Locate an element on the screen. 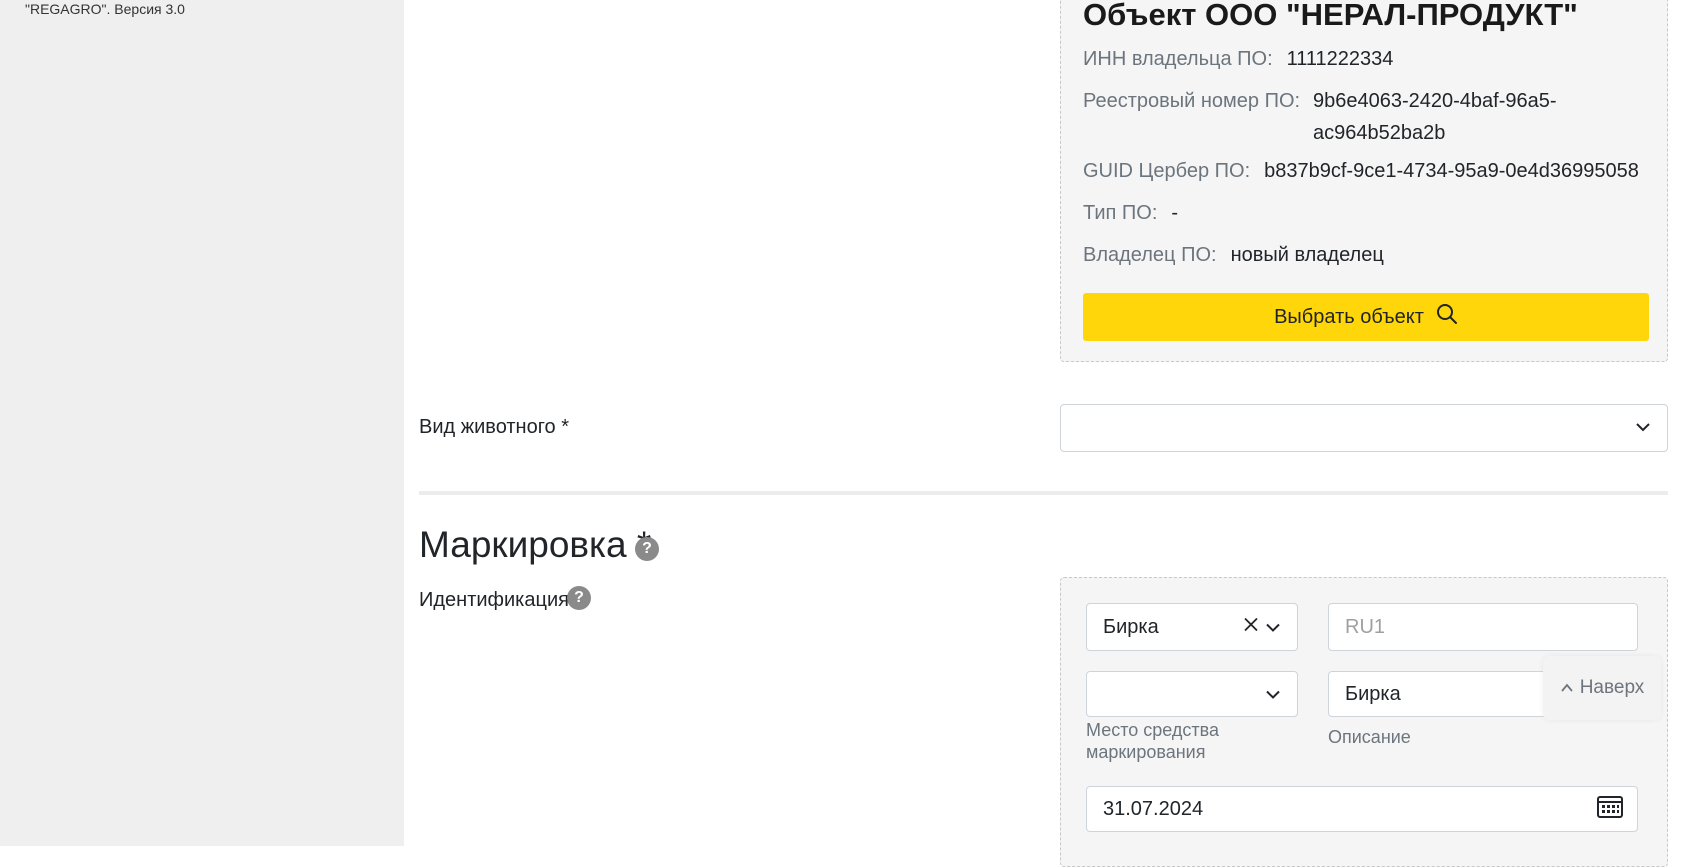 The height and width of the screenshot is (867, 1693). description-caption: Описание is located at coordinates (1369, 737).